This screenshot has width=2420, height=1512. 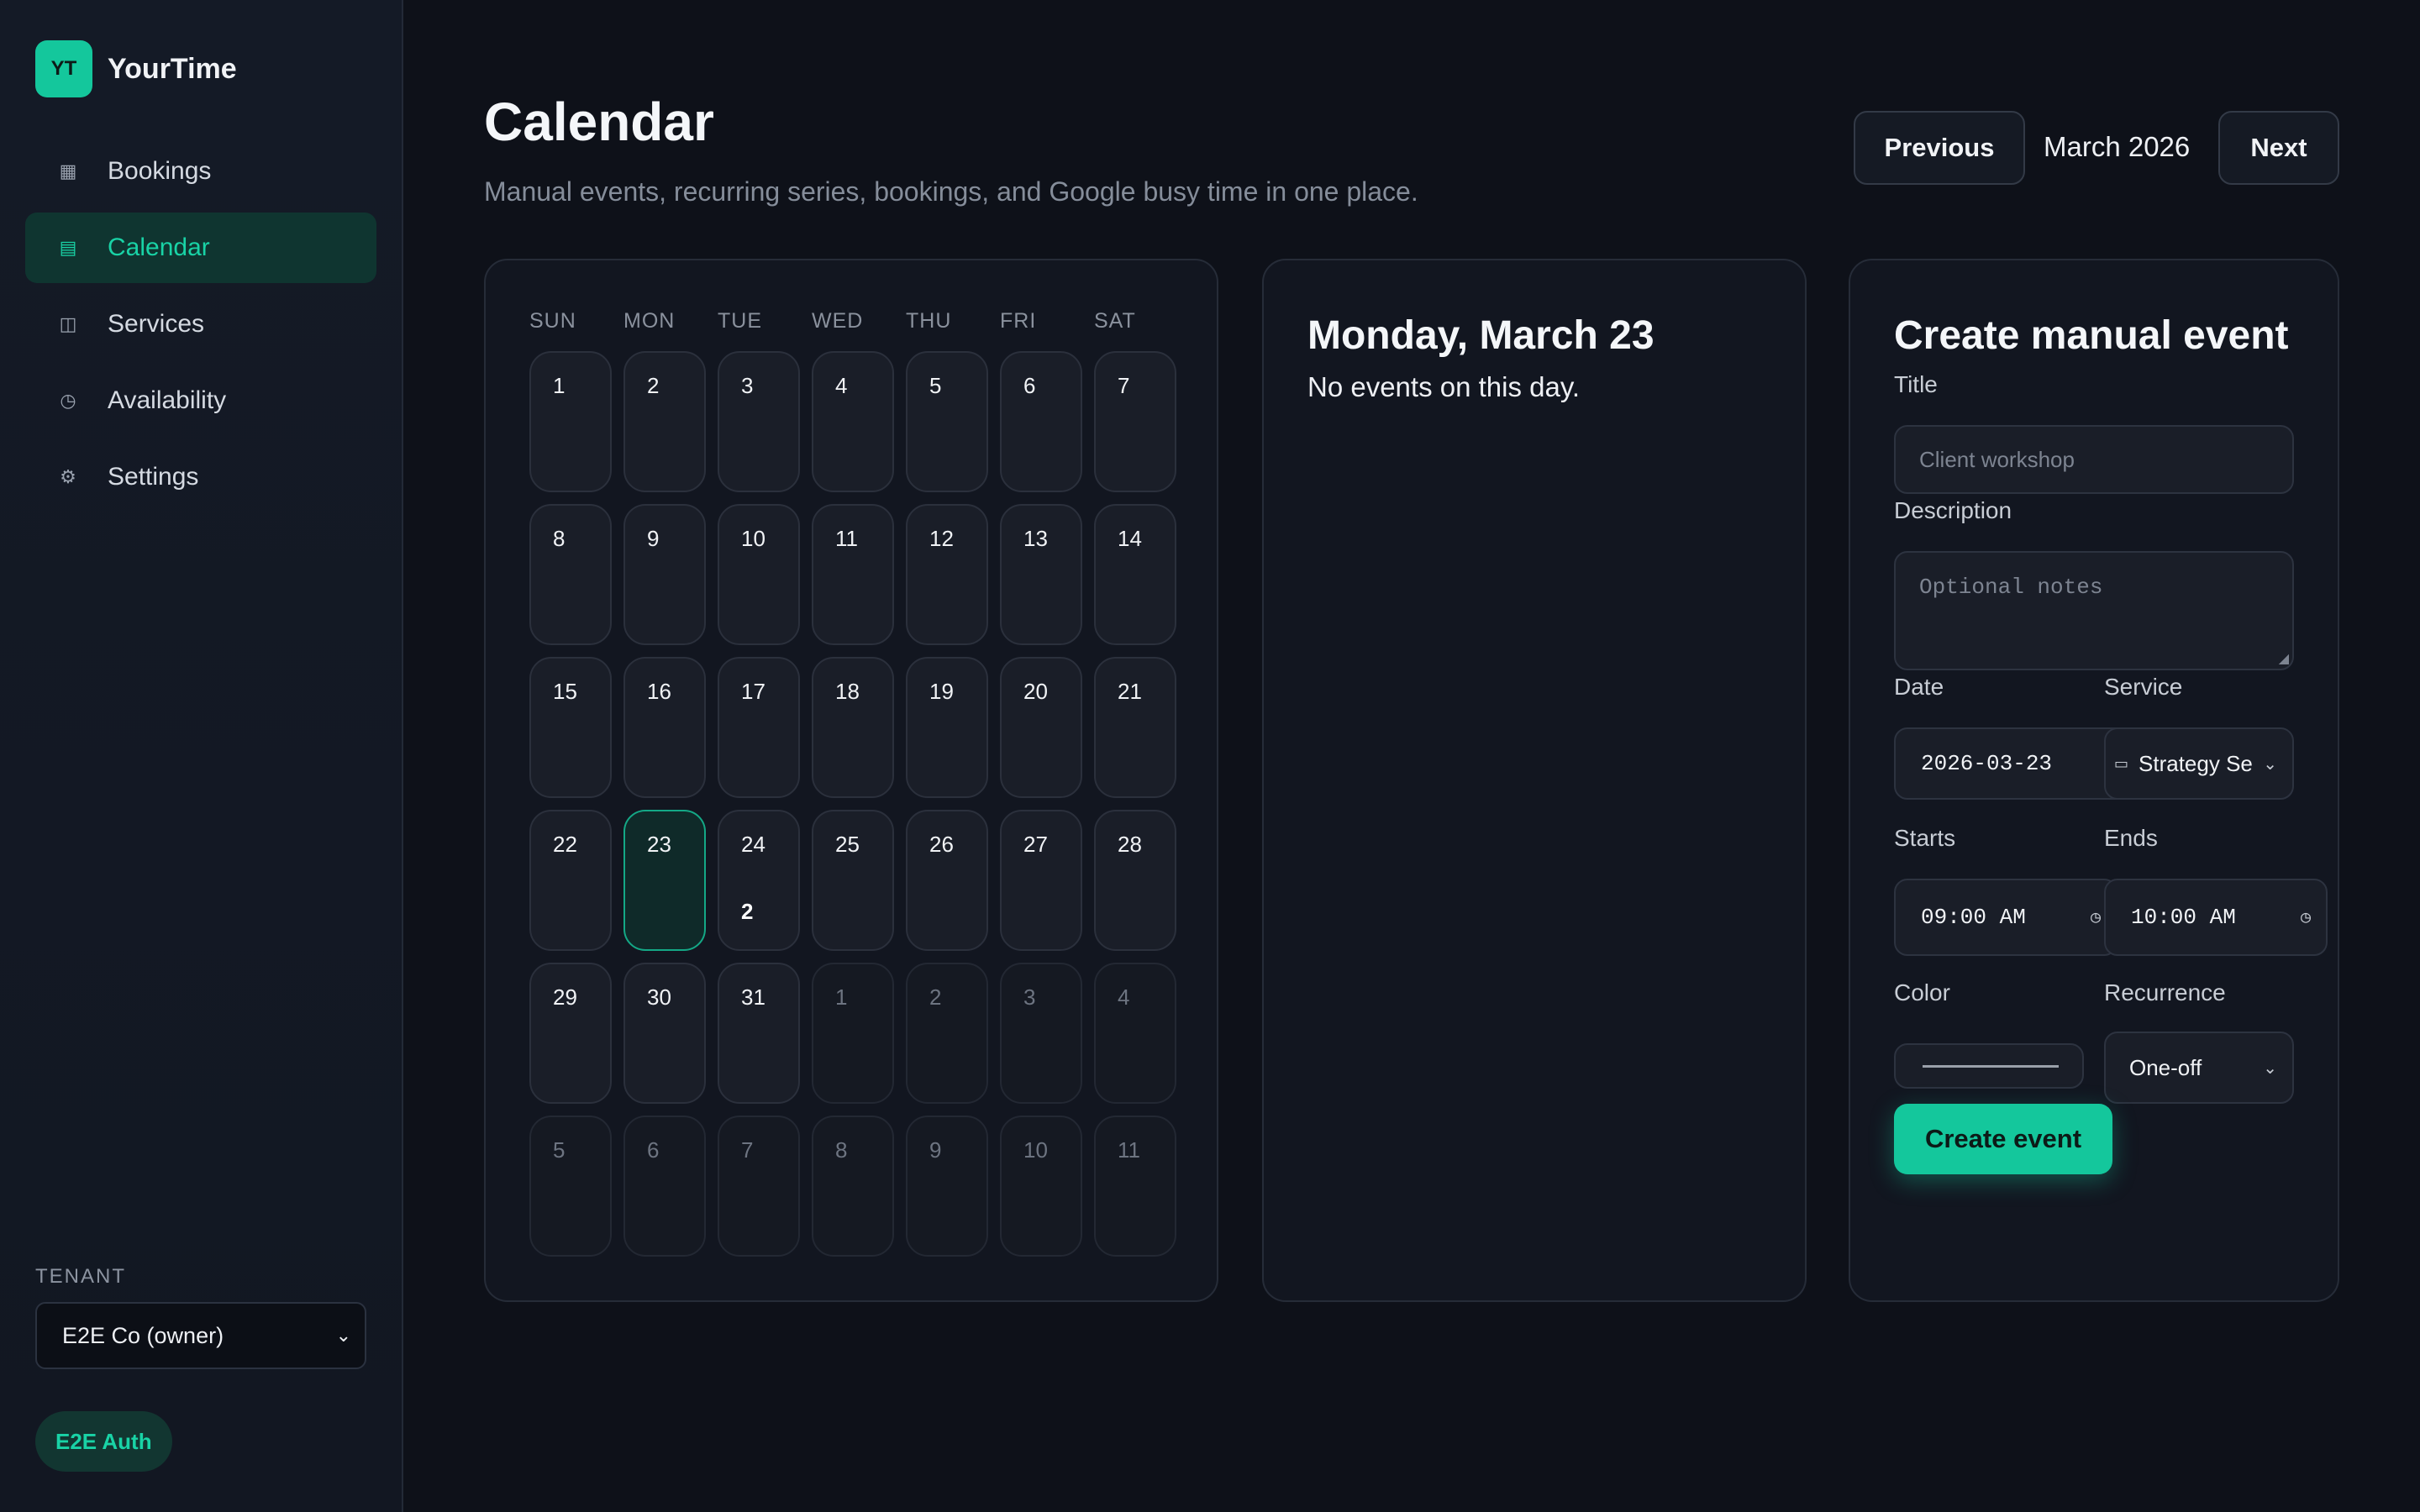 What do you see at coordinates (200, 248) in the screenshot?
I see `sidebar-item-calendar: ▤ Calendar` at bounding box center [200, 248].